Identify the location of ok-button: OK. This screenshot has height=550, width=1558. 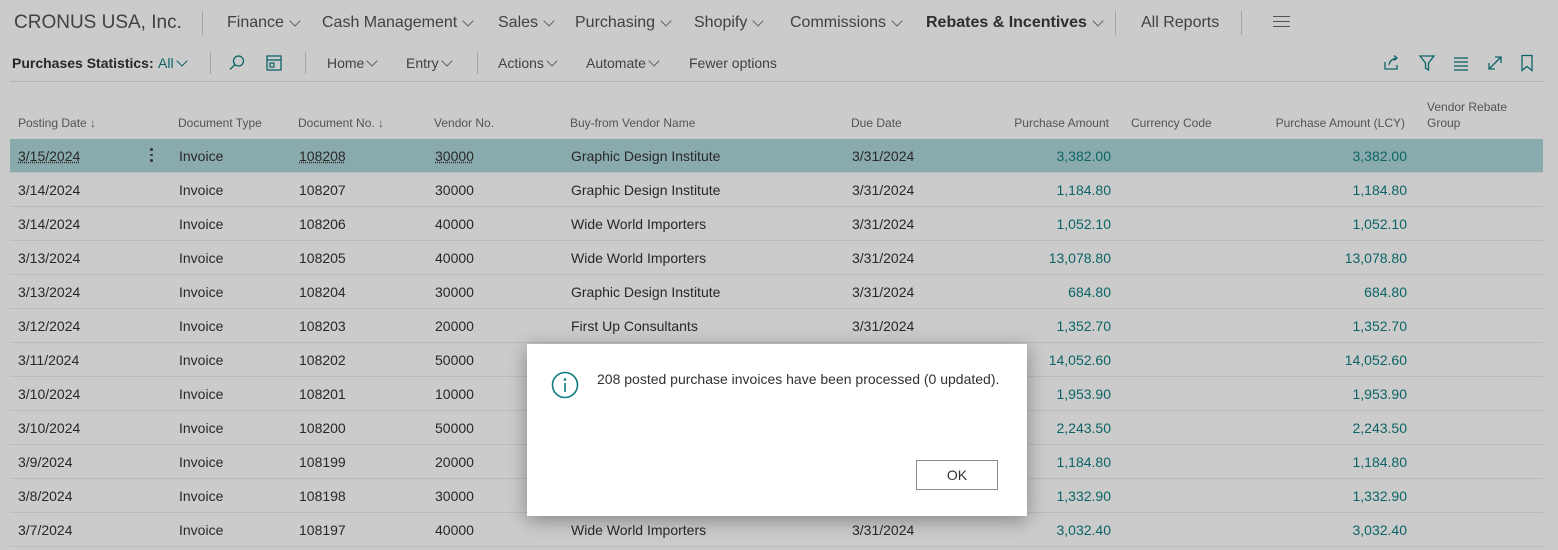
(957, 475).